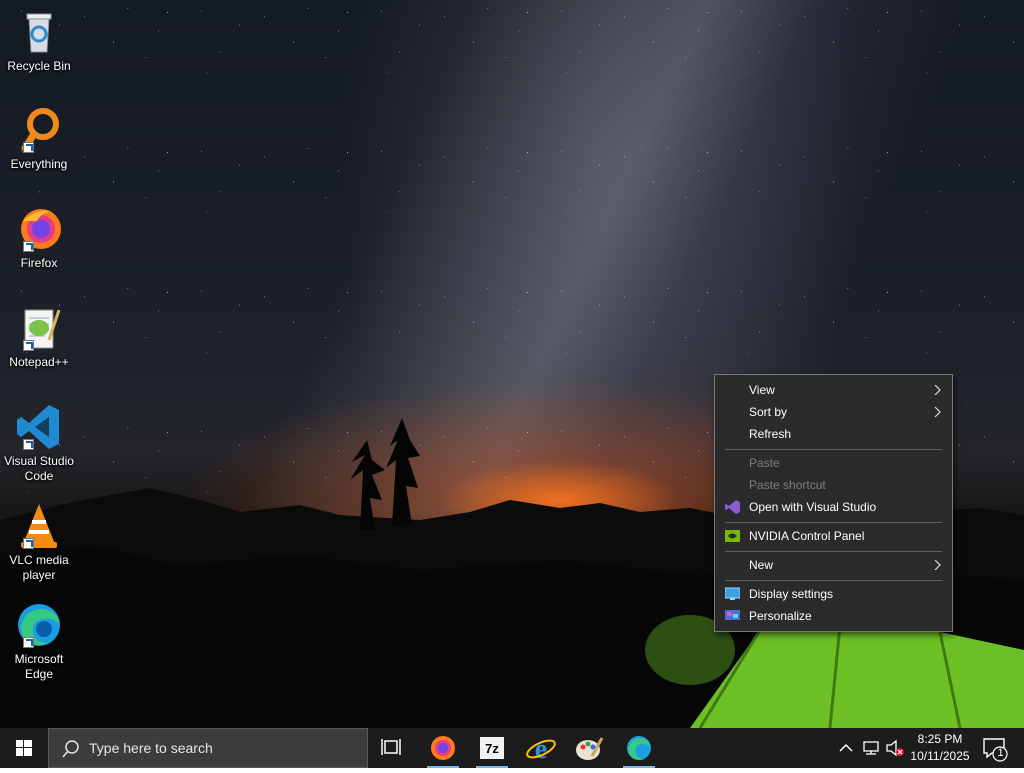 This screenshot has height=773, width=1024. I want to click on taskbar-app-firefox, so click(443, 748).